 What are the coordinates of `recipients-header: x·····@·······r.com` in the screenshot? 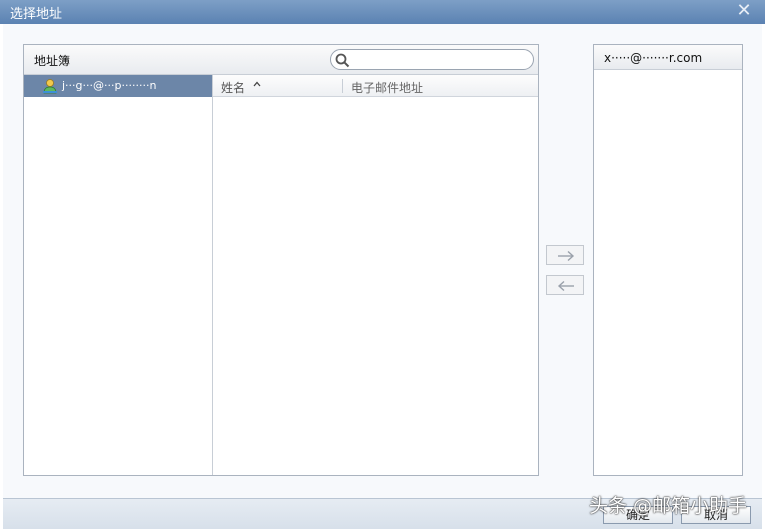 It's located at (668, 57).